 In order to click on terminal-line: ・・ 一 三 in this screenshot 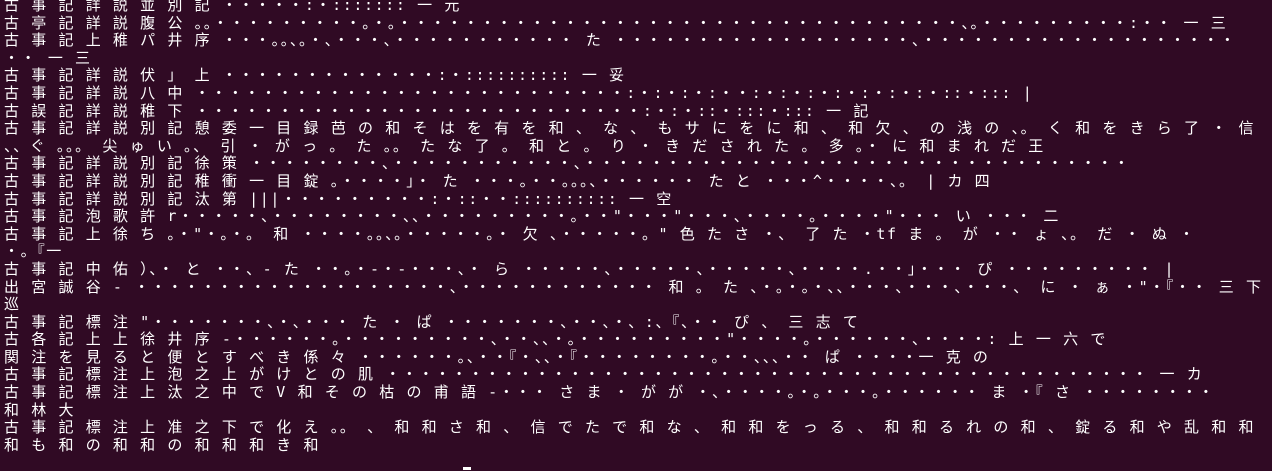, I will do `click(48, 58)`.